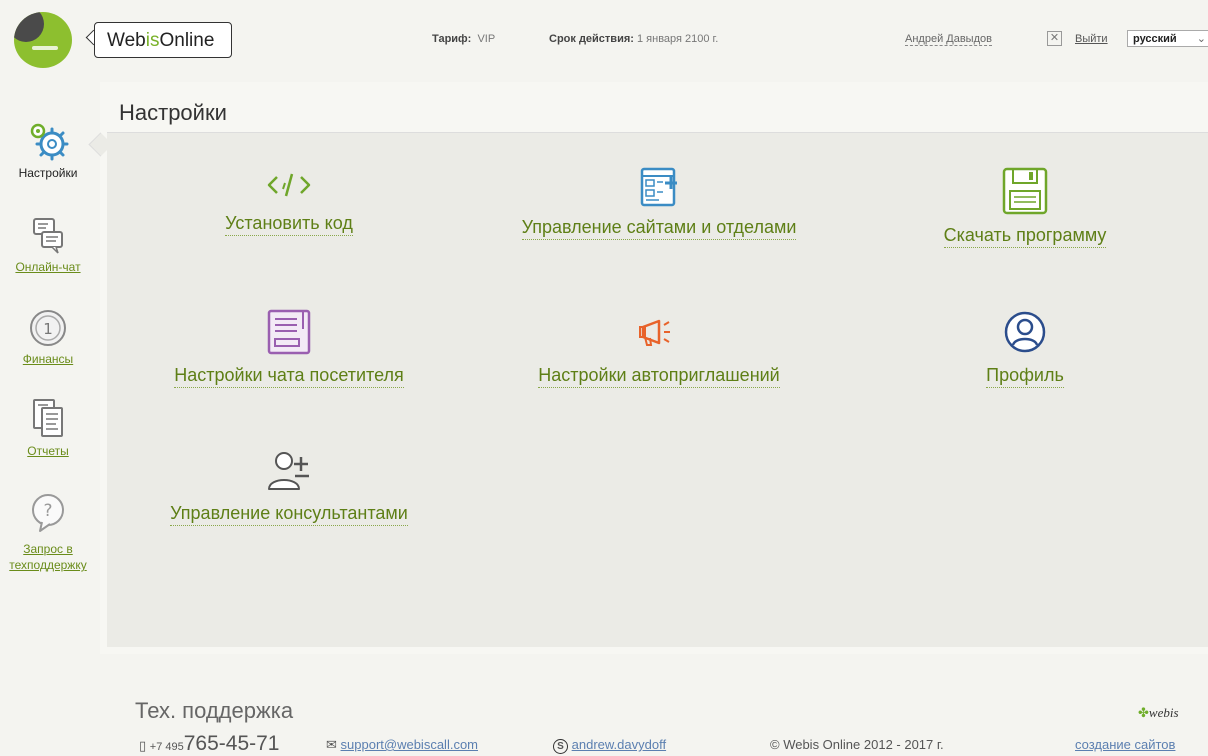 The image size is (1208, 756). I want to click on chat-settings-icon, so click(289, 332).